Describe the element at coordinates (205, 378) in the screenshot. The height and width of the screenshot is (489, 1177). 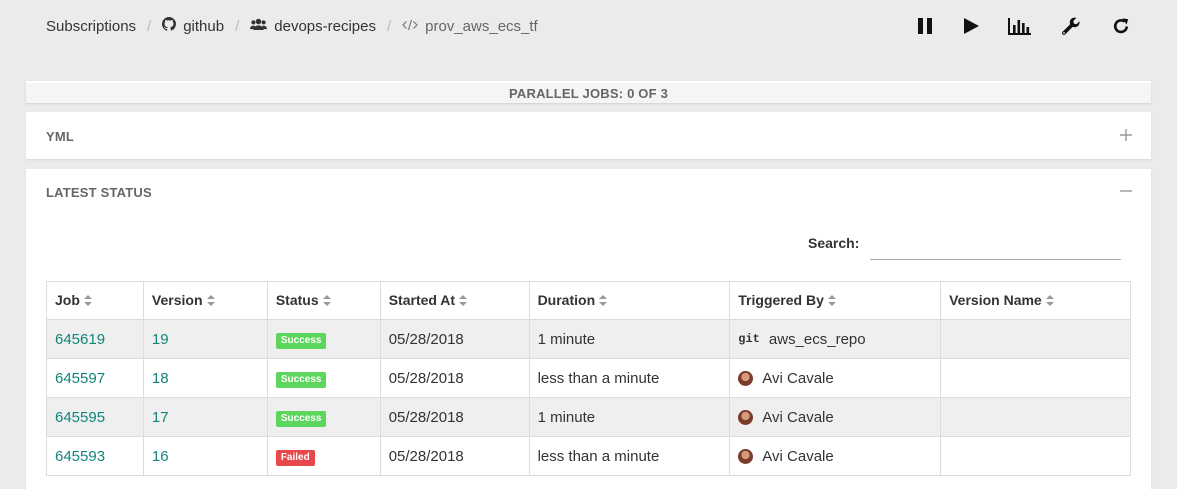
I see `version-cell: 18` at that location.